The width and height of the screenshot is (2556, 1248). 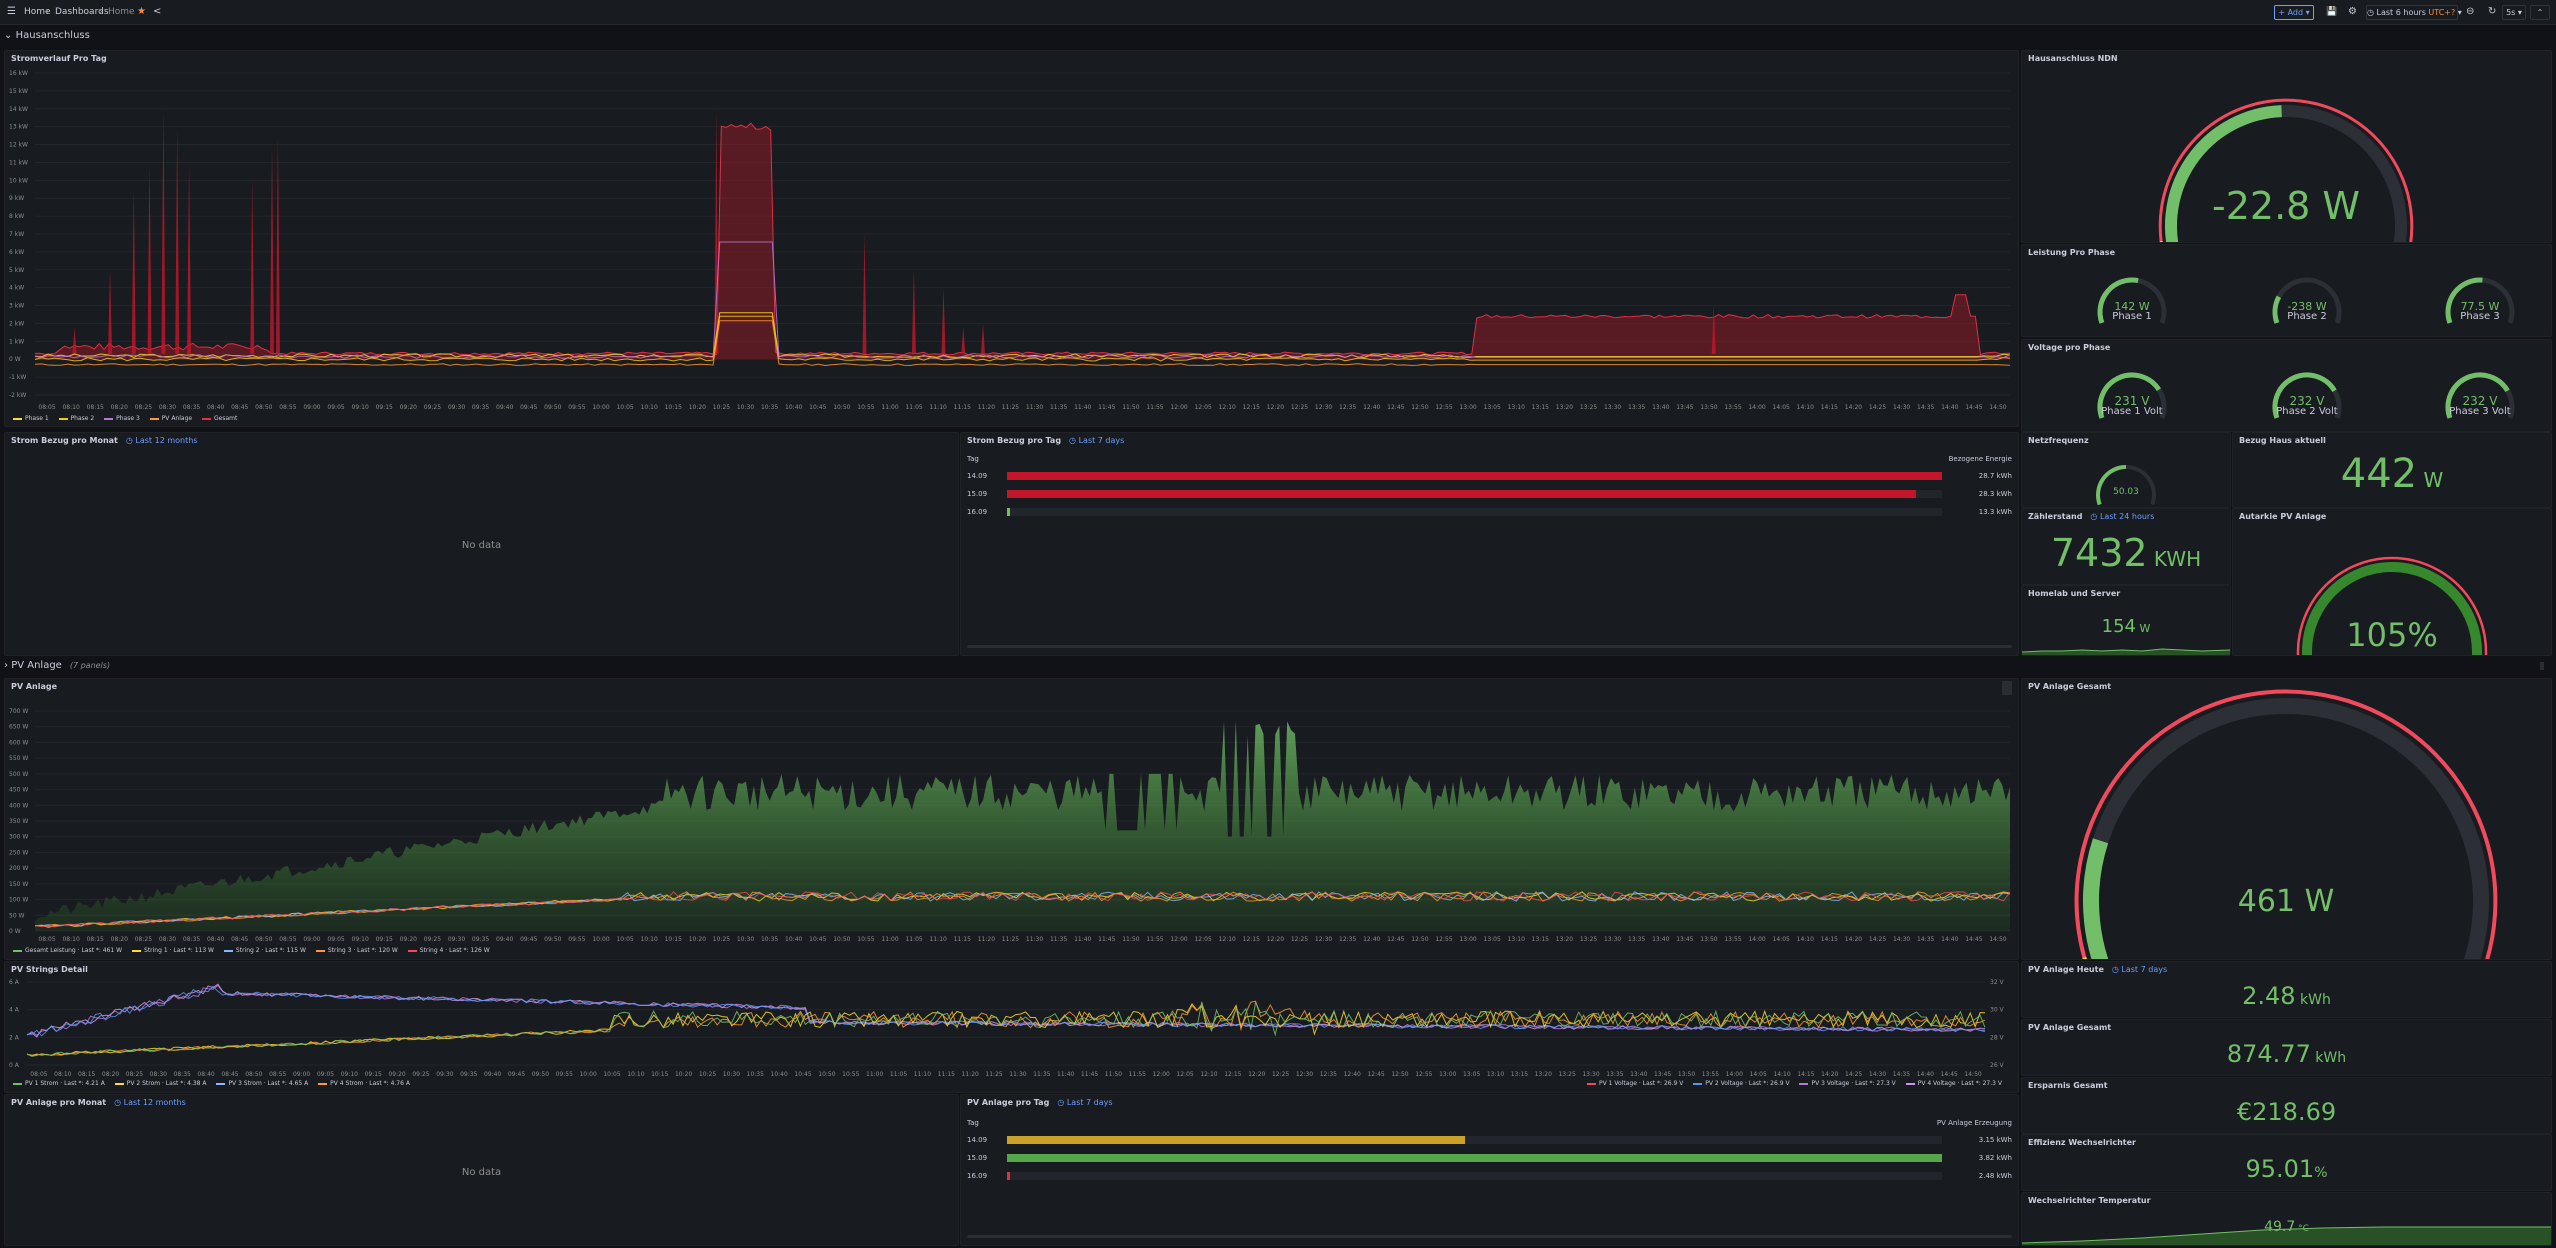 What do you see at coordinates (2542, 666) in the screenshot?
I see `row-drag-handle` at bounding box center [2542, 666].